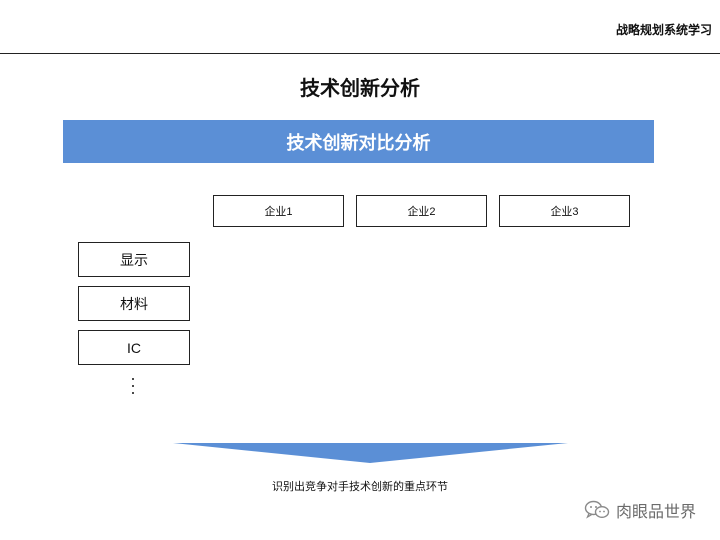  I want to click on section-banner-label: 技术创新对比分析, so click(358, 142).